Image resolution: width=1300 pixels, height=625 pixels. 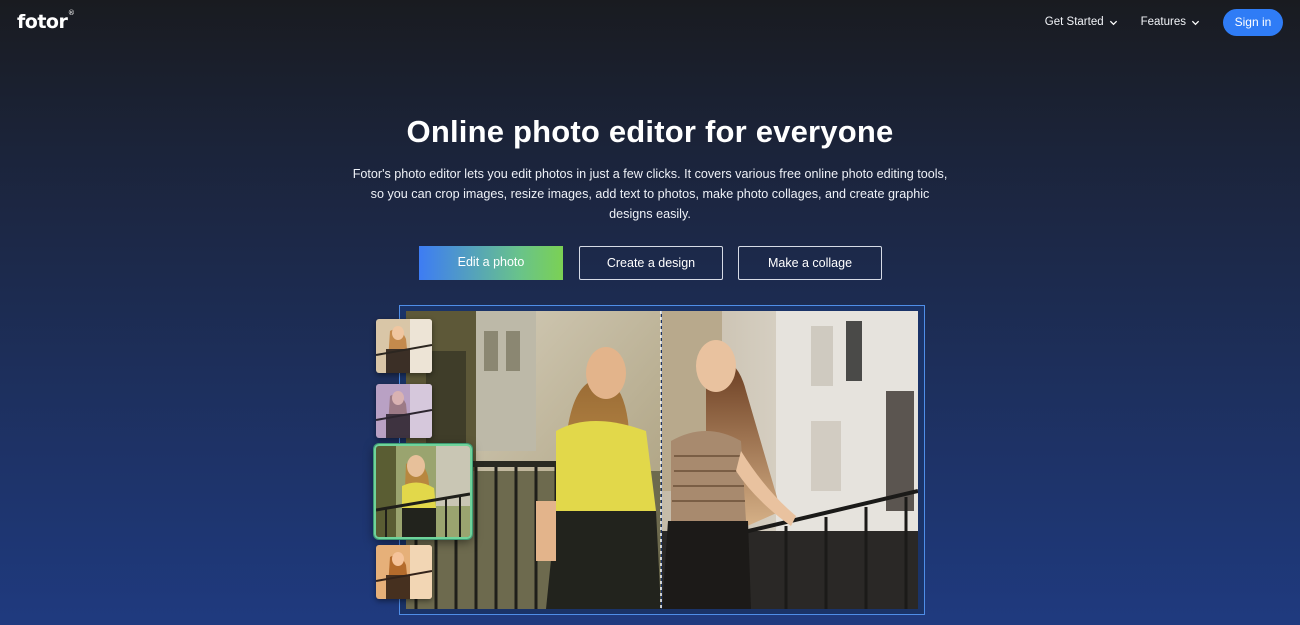 I want to click on make-collage-button: Make a collage, so click(x=810, y=263).